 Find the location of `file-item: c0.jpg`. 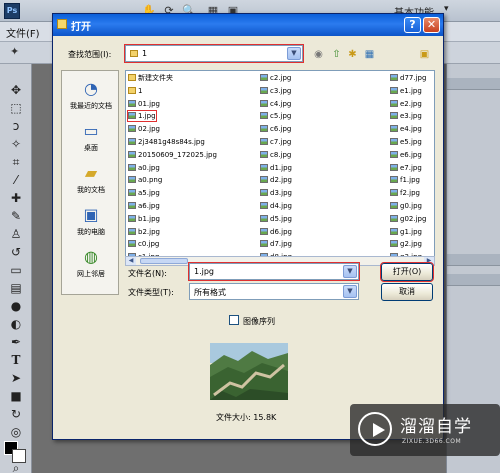

file-item: c0.jpg is located at coordinates (143, 244).